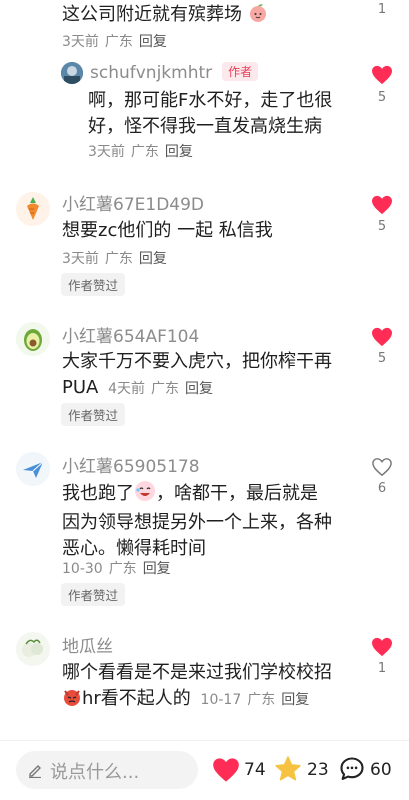 The image size is (409, 800). I want to click on comment-username: 小红薯65905178, so click(131, 464).